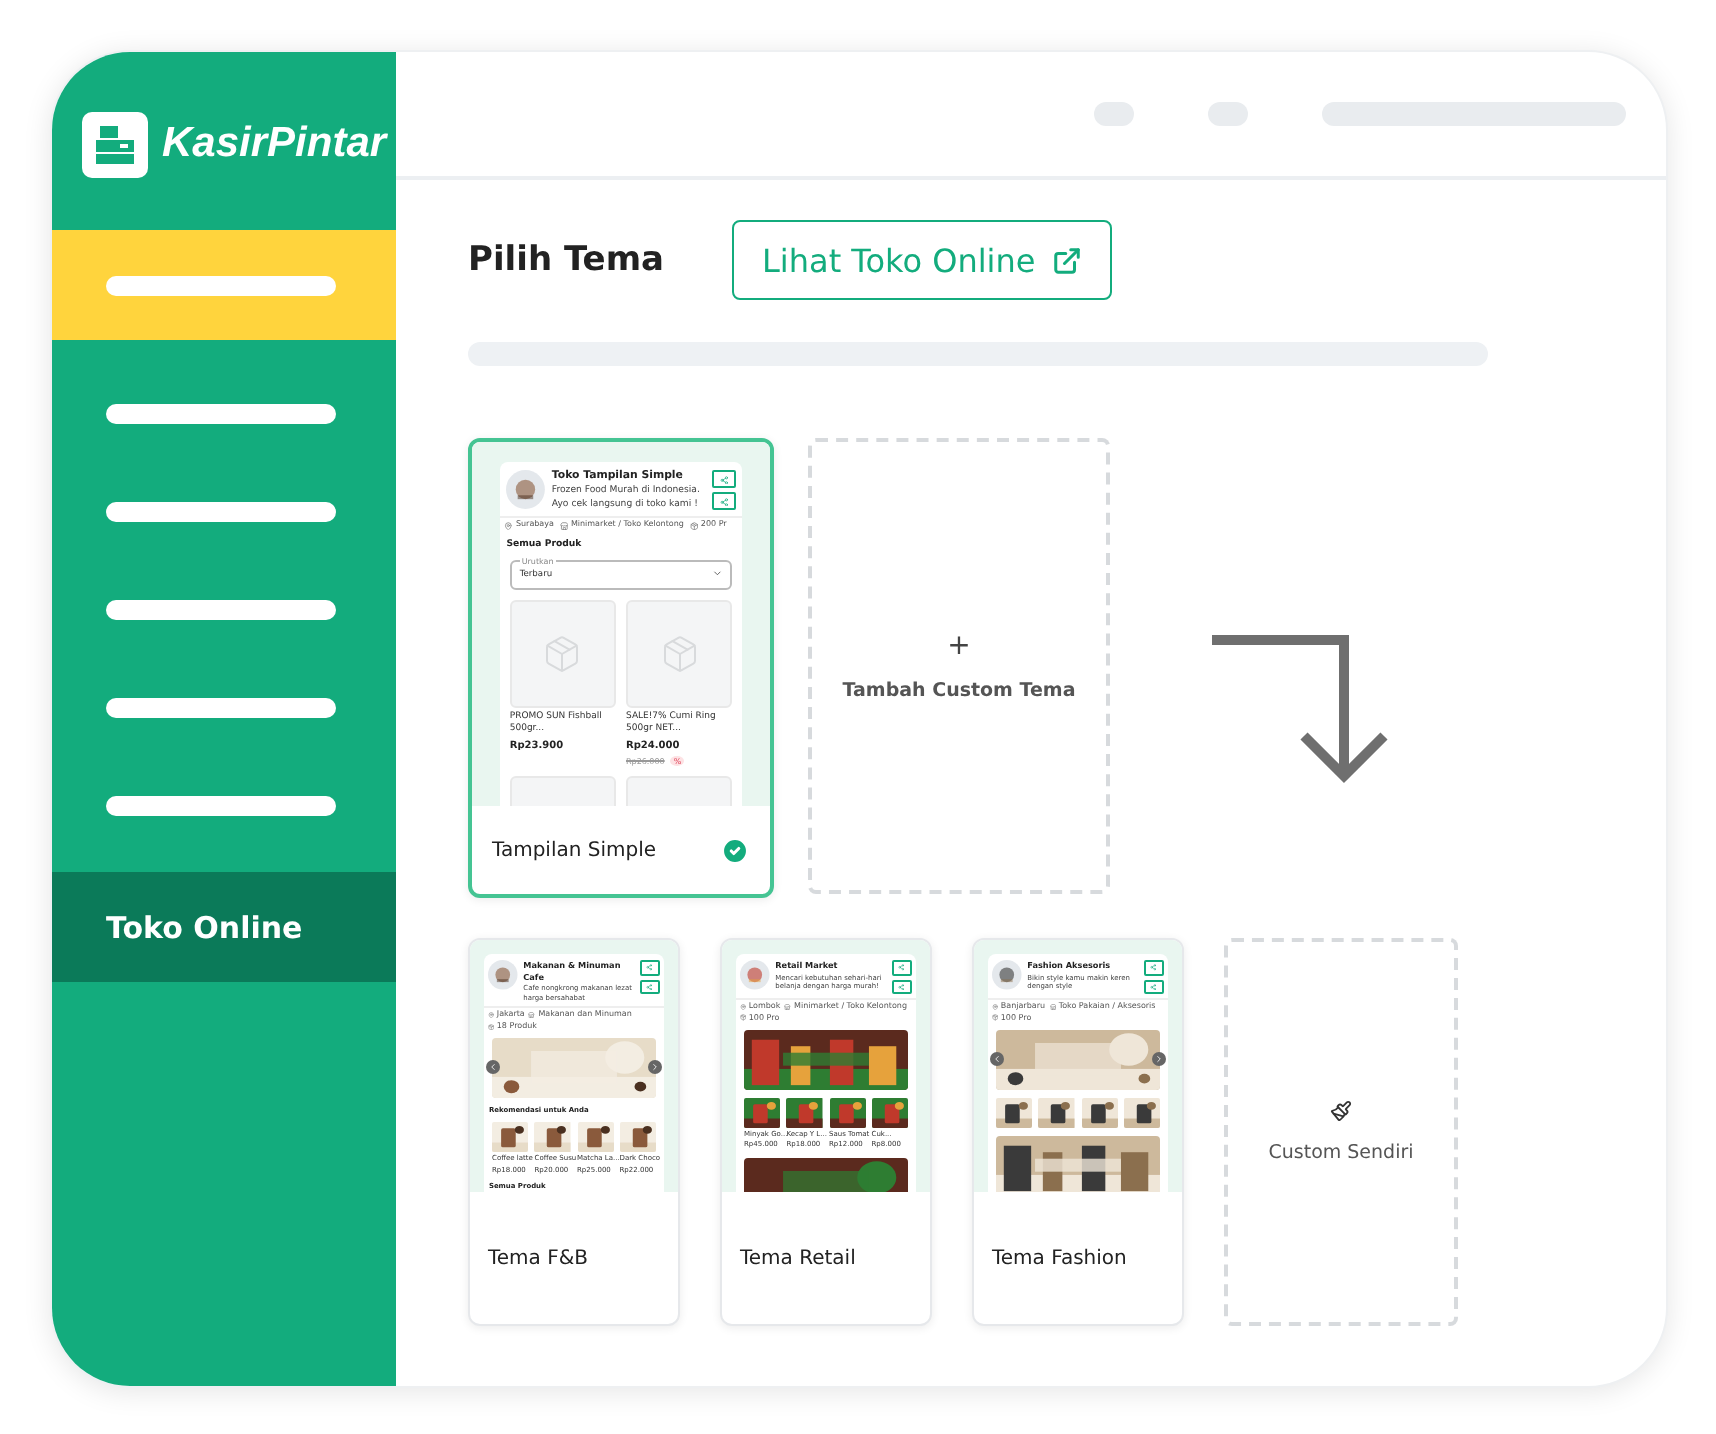 The image size is (1716, 1434). Describe the element at coordinates (1059, 1258) in the screenshot. I see `theme-name: Tema Fashion` at that location.